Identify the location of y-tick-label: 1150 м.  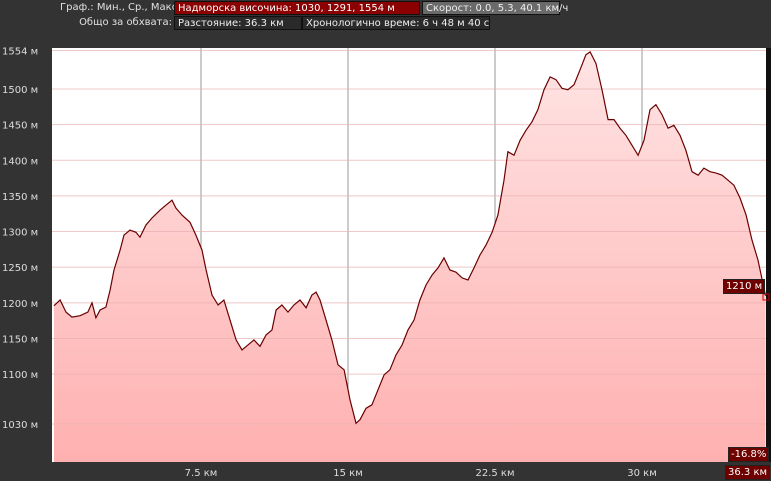
(20, 339).